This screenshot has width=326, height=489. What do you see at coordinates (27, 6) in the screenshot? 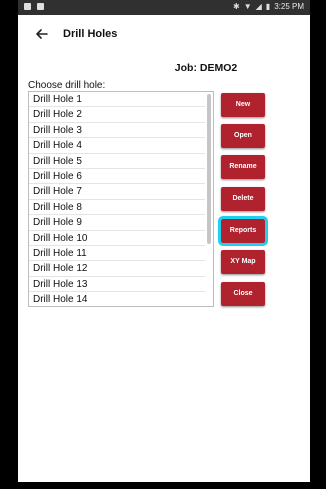
I see `image-icon` at bounding box center [27, 6].